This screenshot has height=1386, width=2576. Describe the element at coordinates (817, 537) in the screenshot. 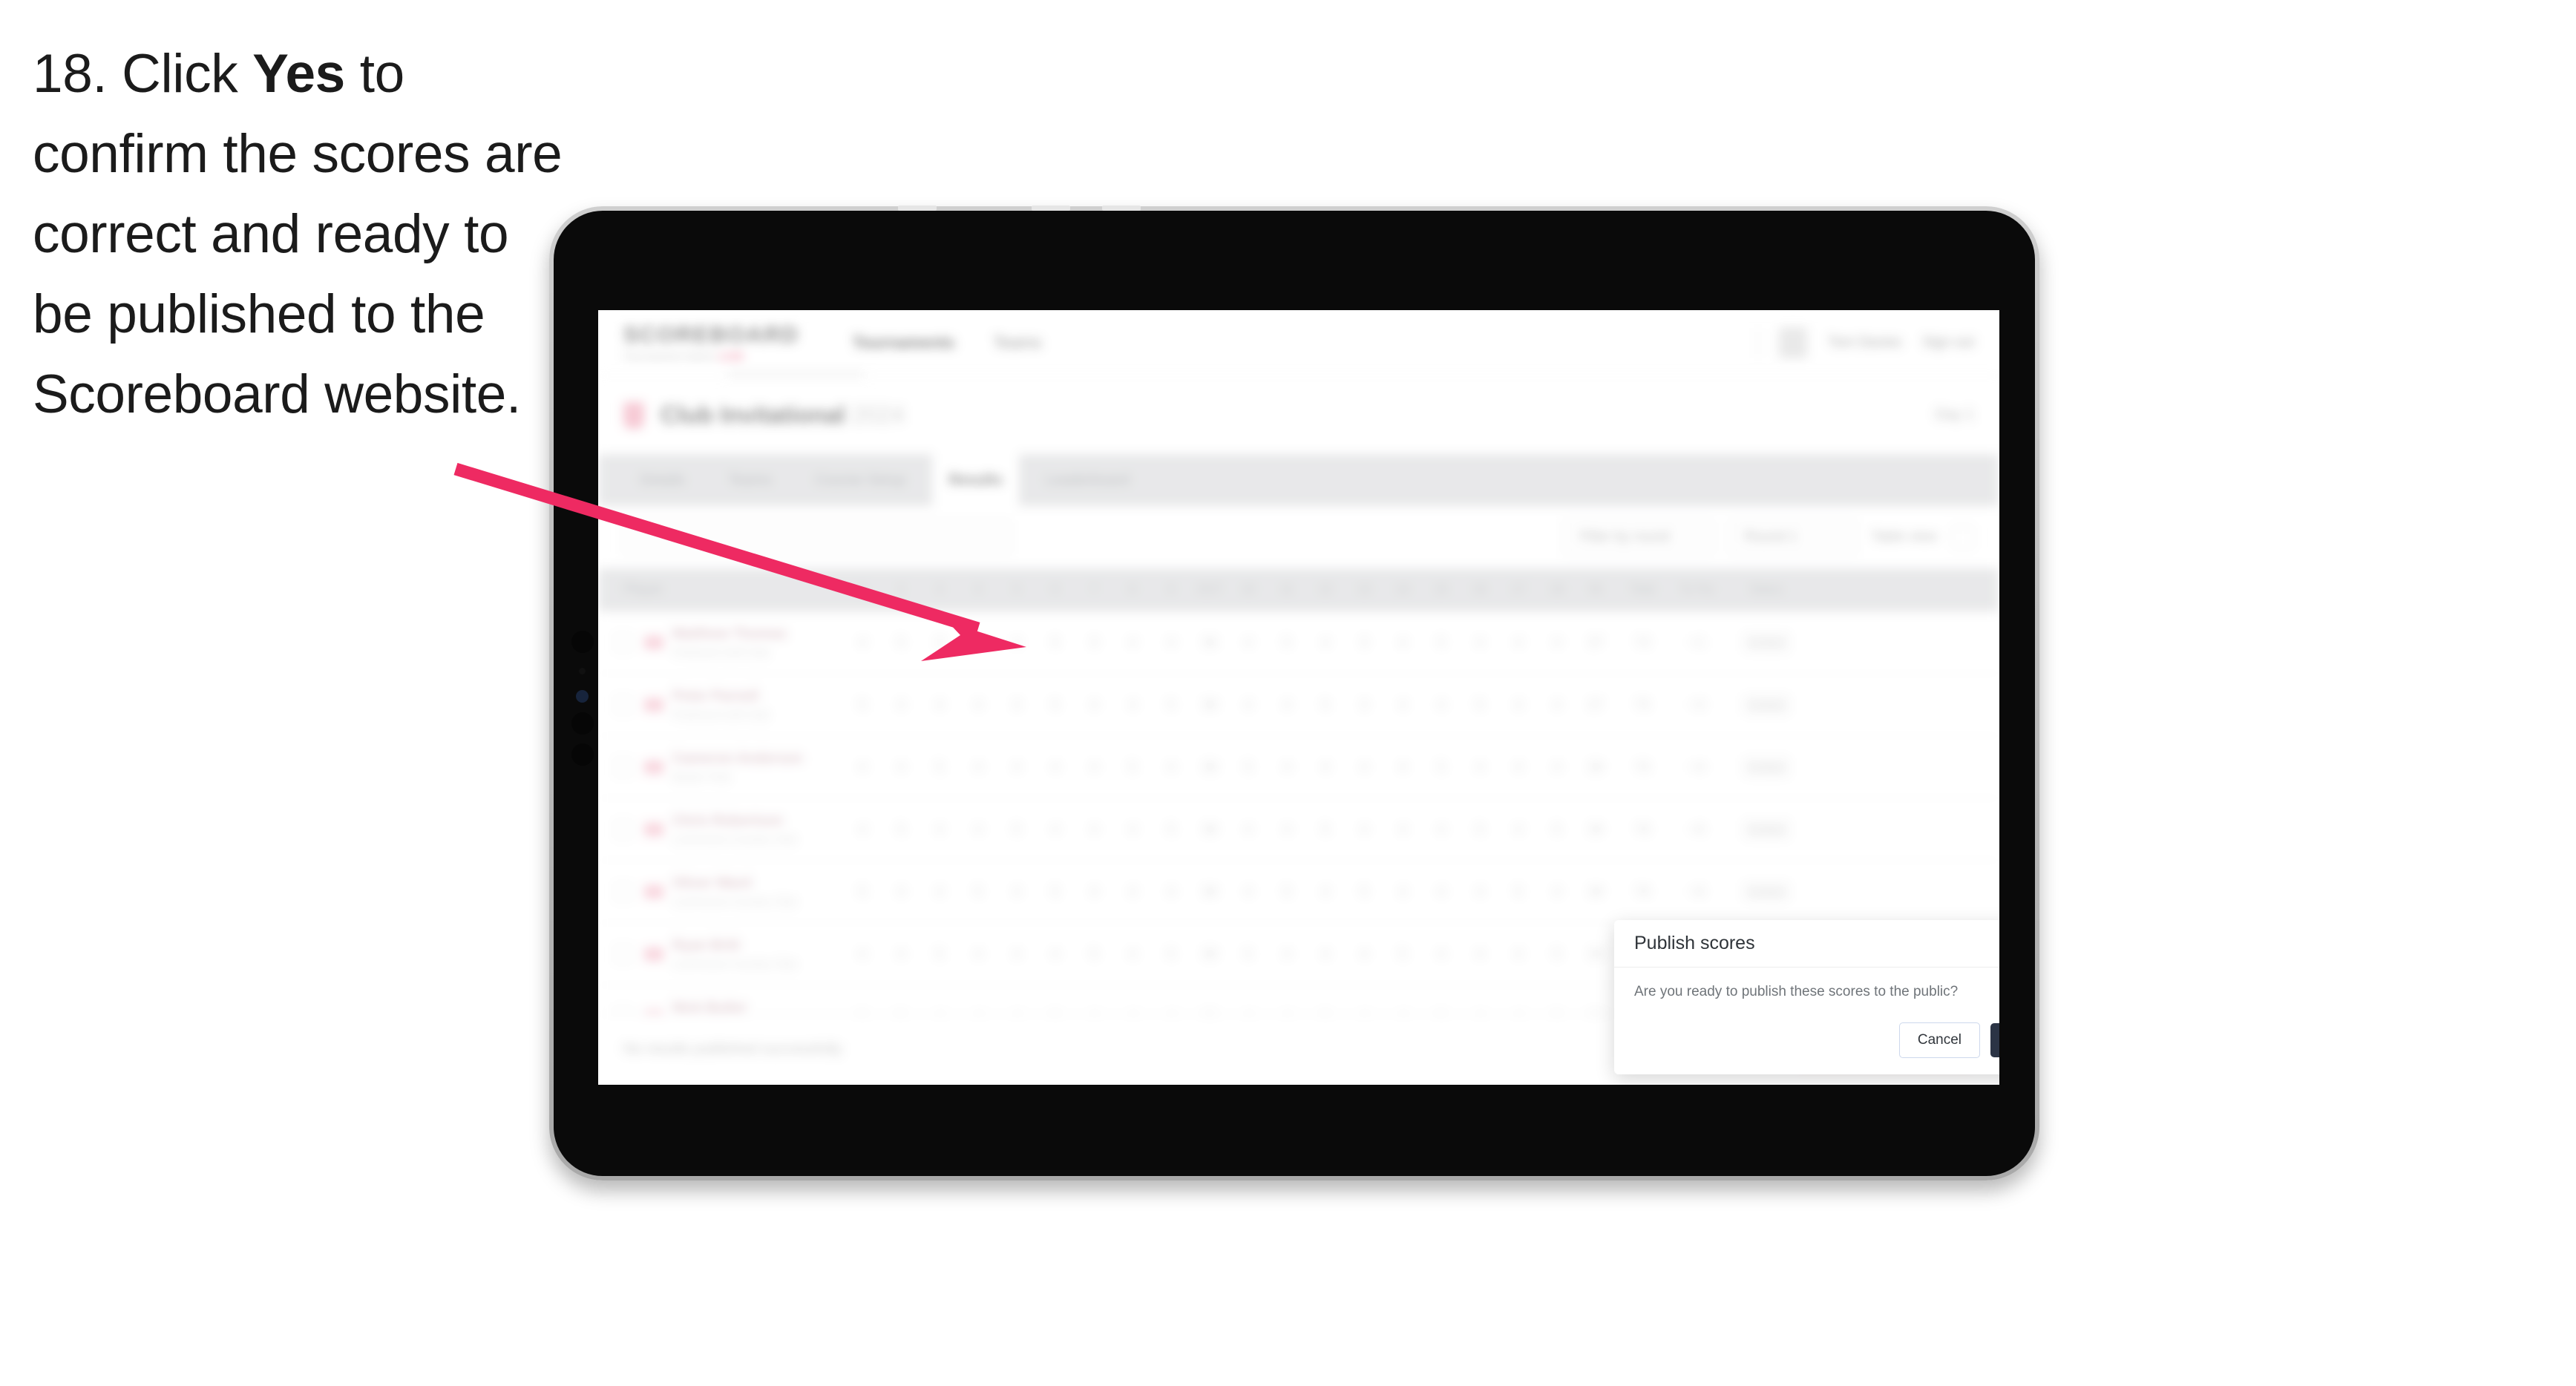

I see `search-input` at that location.